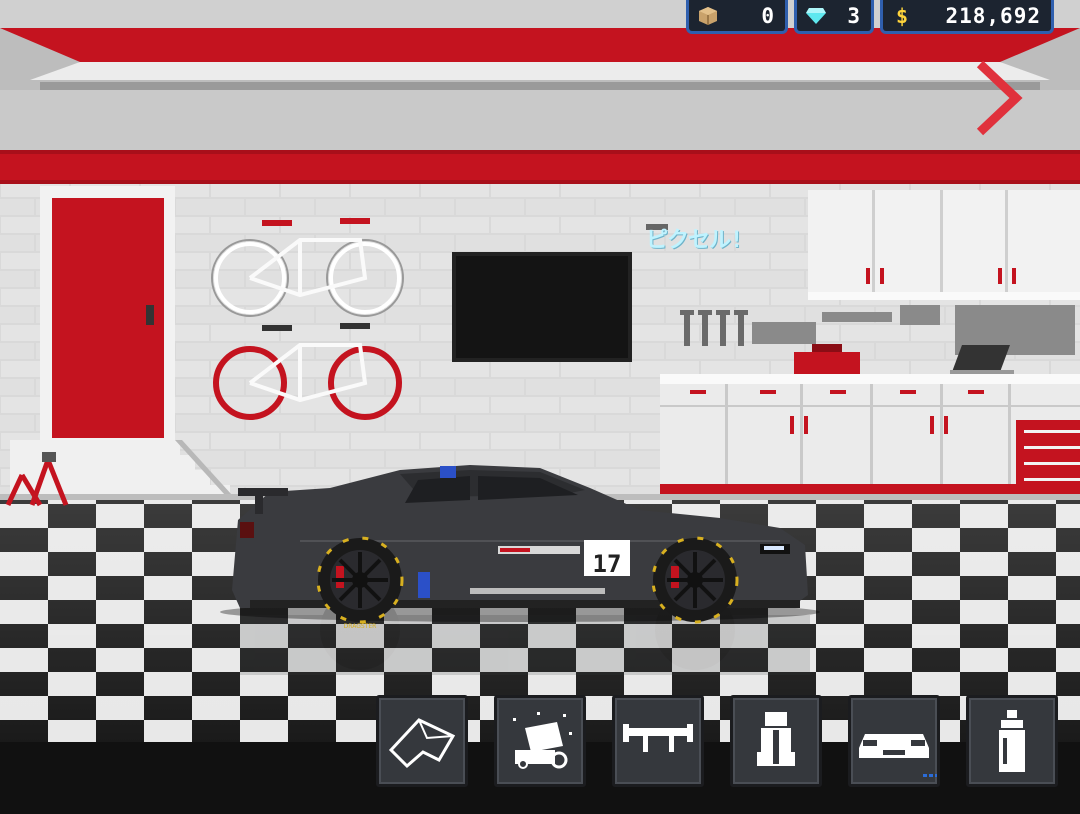 The image size is (1080, 814). I want to click on seat-icon, so click(776, 739).